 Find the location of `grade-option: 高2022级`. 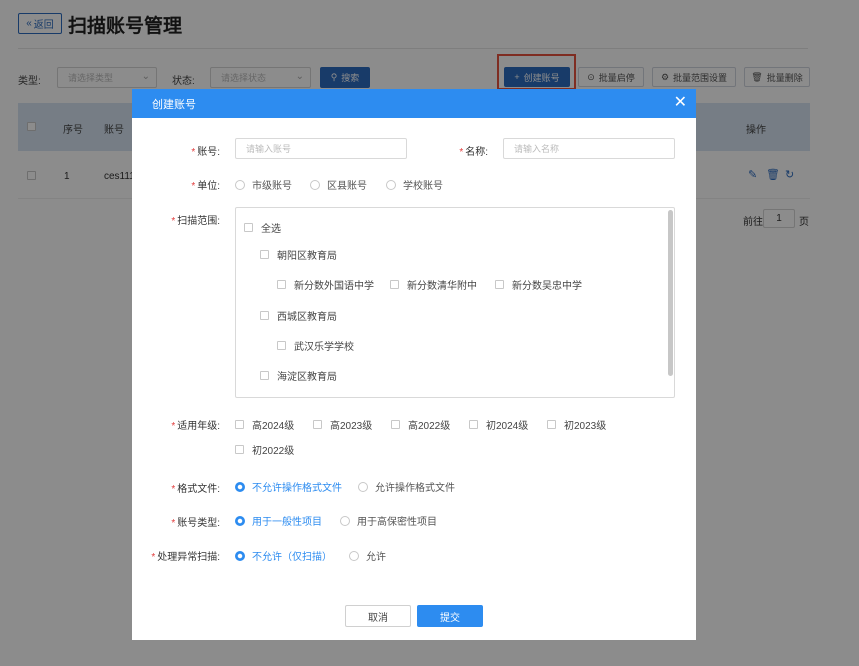

grade-option: 高2022级 is located at coordinates (420, 424).